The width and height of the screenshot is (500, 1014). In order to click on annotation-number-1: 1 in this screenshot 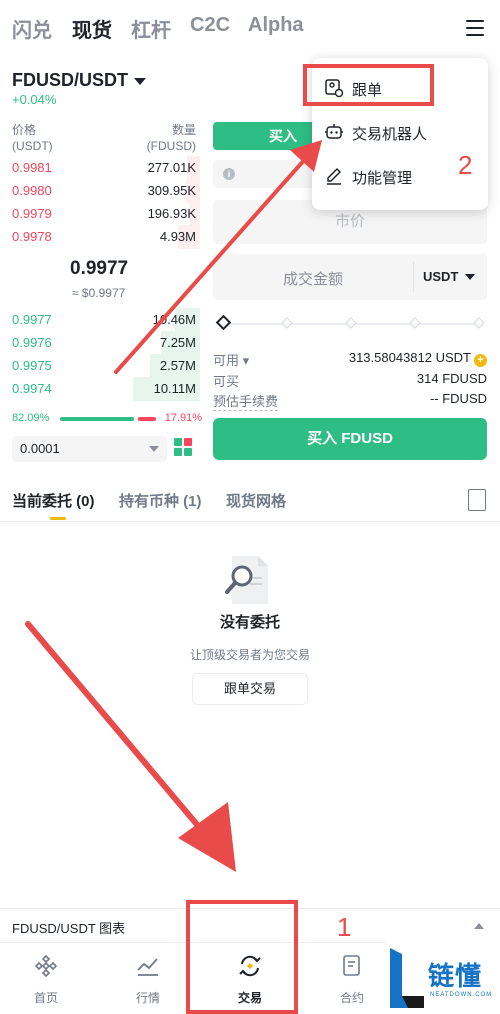, I will do `click(344, 927)`.